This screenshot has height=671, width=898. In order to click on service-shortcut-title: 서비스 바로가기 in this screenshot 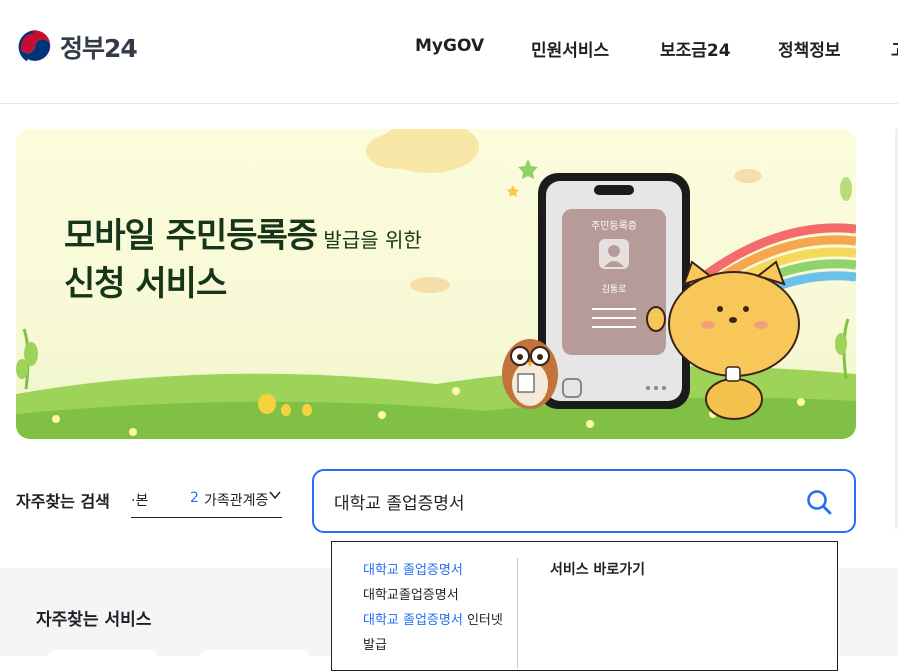, I will do `click(598, 570)`.